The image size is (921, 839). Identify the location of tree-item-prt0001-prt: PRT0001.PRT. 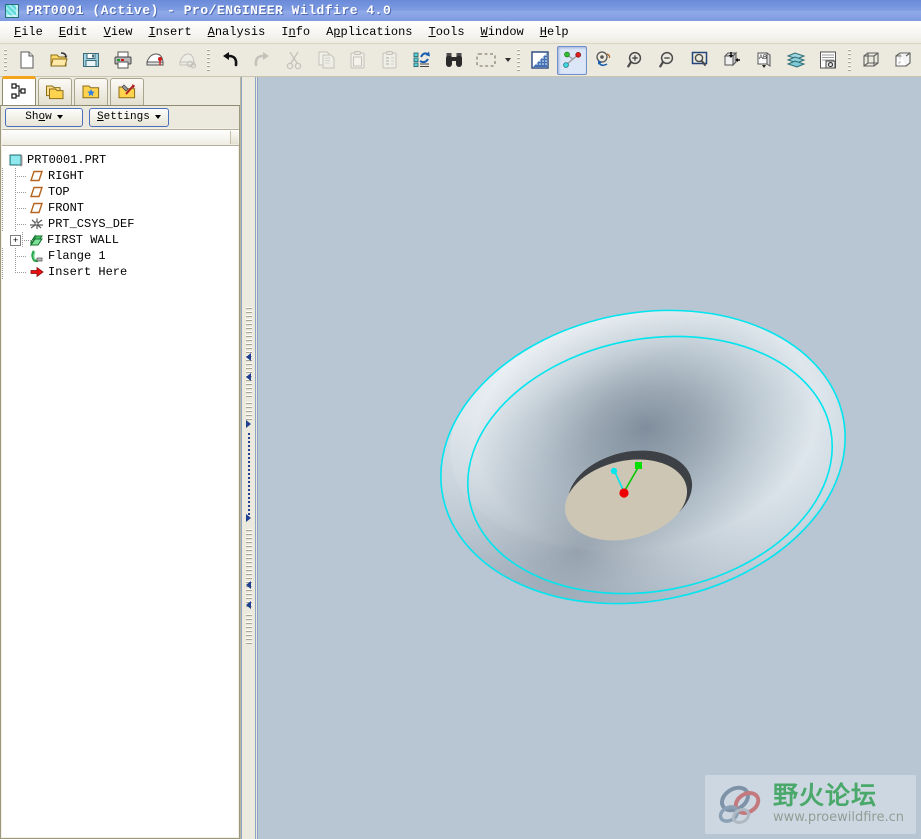
(120, 160).